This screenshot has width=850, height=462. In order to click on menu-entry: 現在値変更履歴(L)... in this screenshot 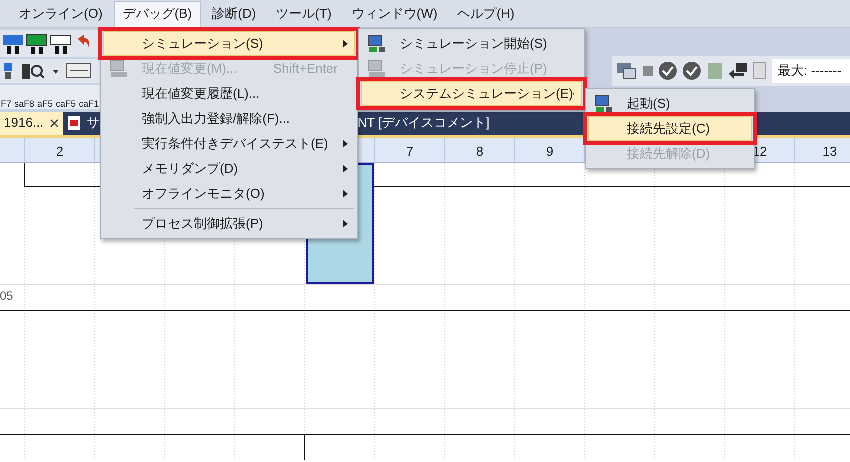, I will do `click(229, 93)`.